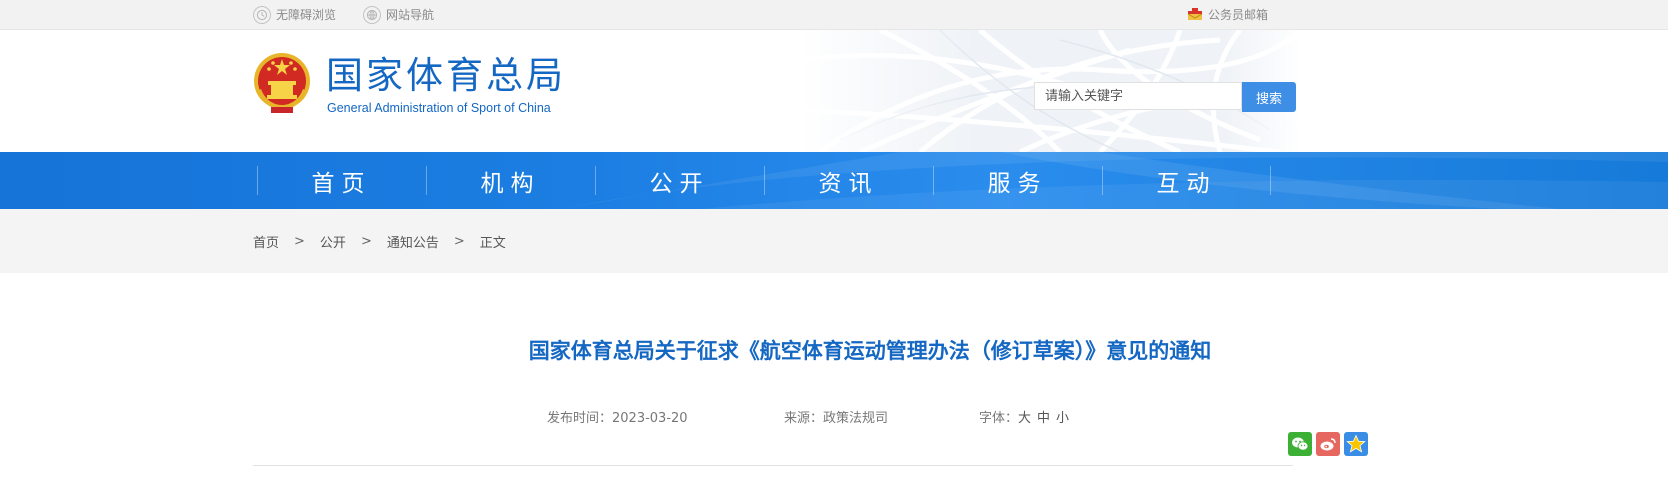 Image resolution: width=1668 pixels, height=502 pixels. Describe the element at coordinates (1138, 96) in the screenshot. I see `search-input` at that location.